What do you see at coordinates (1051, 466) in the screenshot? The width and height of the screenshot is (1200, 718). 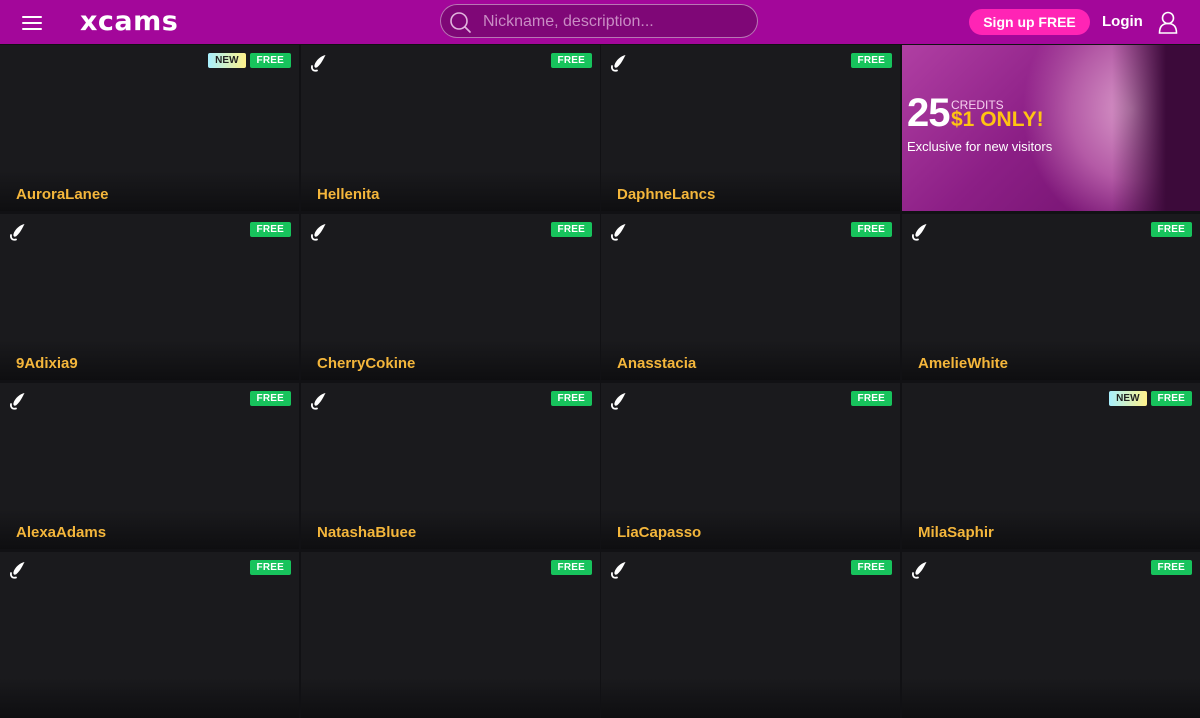 I see `performer-tile: NEW FREE MilaSaphir` at bounding box center [1051, 466].